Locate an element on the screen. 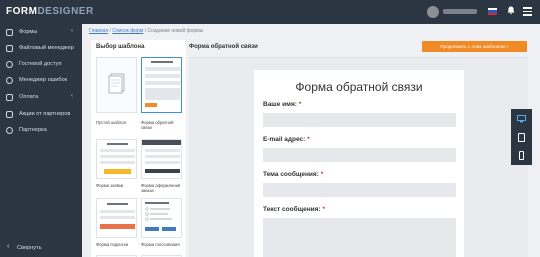  breadcrumb-current: Создание новой формы is located at coordinates (175, 31).